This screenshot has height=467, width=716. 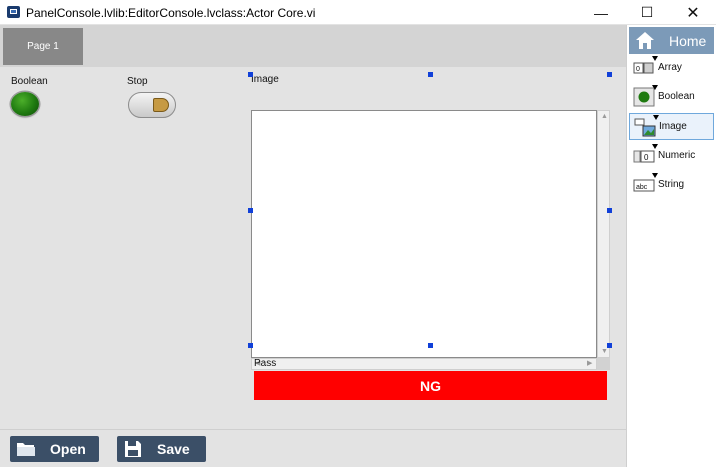 I want to click on floppy-disk-icon, so click(x=133, y=449).